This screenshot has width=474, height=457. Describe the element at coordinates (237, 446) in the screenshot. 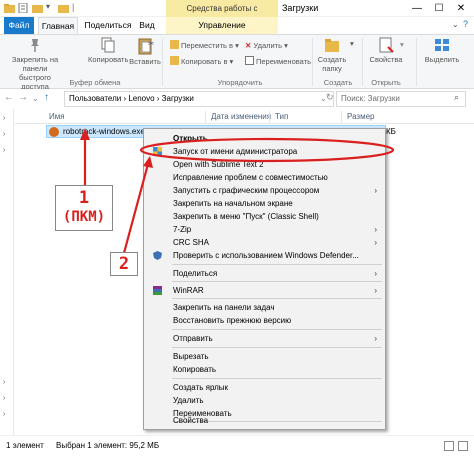

I see `status-bar: 1 элемент Выбран 1 элемент: 95,2 МБ` at that location.